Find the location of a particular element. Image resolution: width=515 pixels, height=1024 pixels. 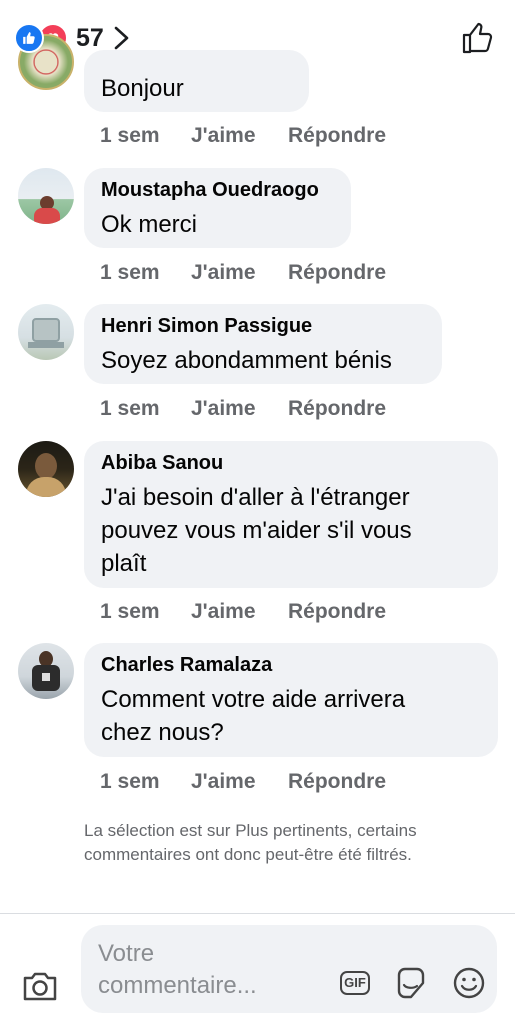

comment-author: Henri Simon Passigue is located at coordinates (262, 326).